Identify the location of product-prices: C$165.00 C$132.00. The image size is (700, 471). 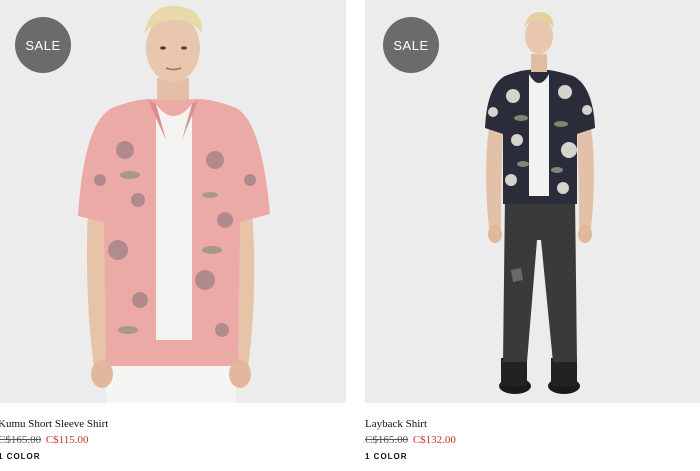
(410, 440).